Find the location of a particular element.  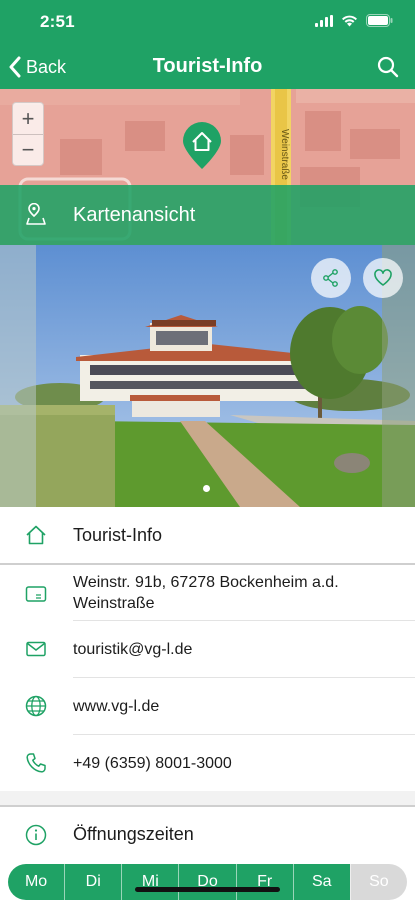

website-text: www.vg-l.de is located at coordinates (116, 706).